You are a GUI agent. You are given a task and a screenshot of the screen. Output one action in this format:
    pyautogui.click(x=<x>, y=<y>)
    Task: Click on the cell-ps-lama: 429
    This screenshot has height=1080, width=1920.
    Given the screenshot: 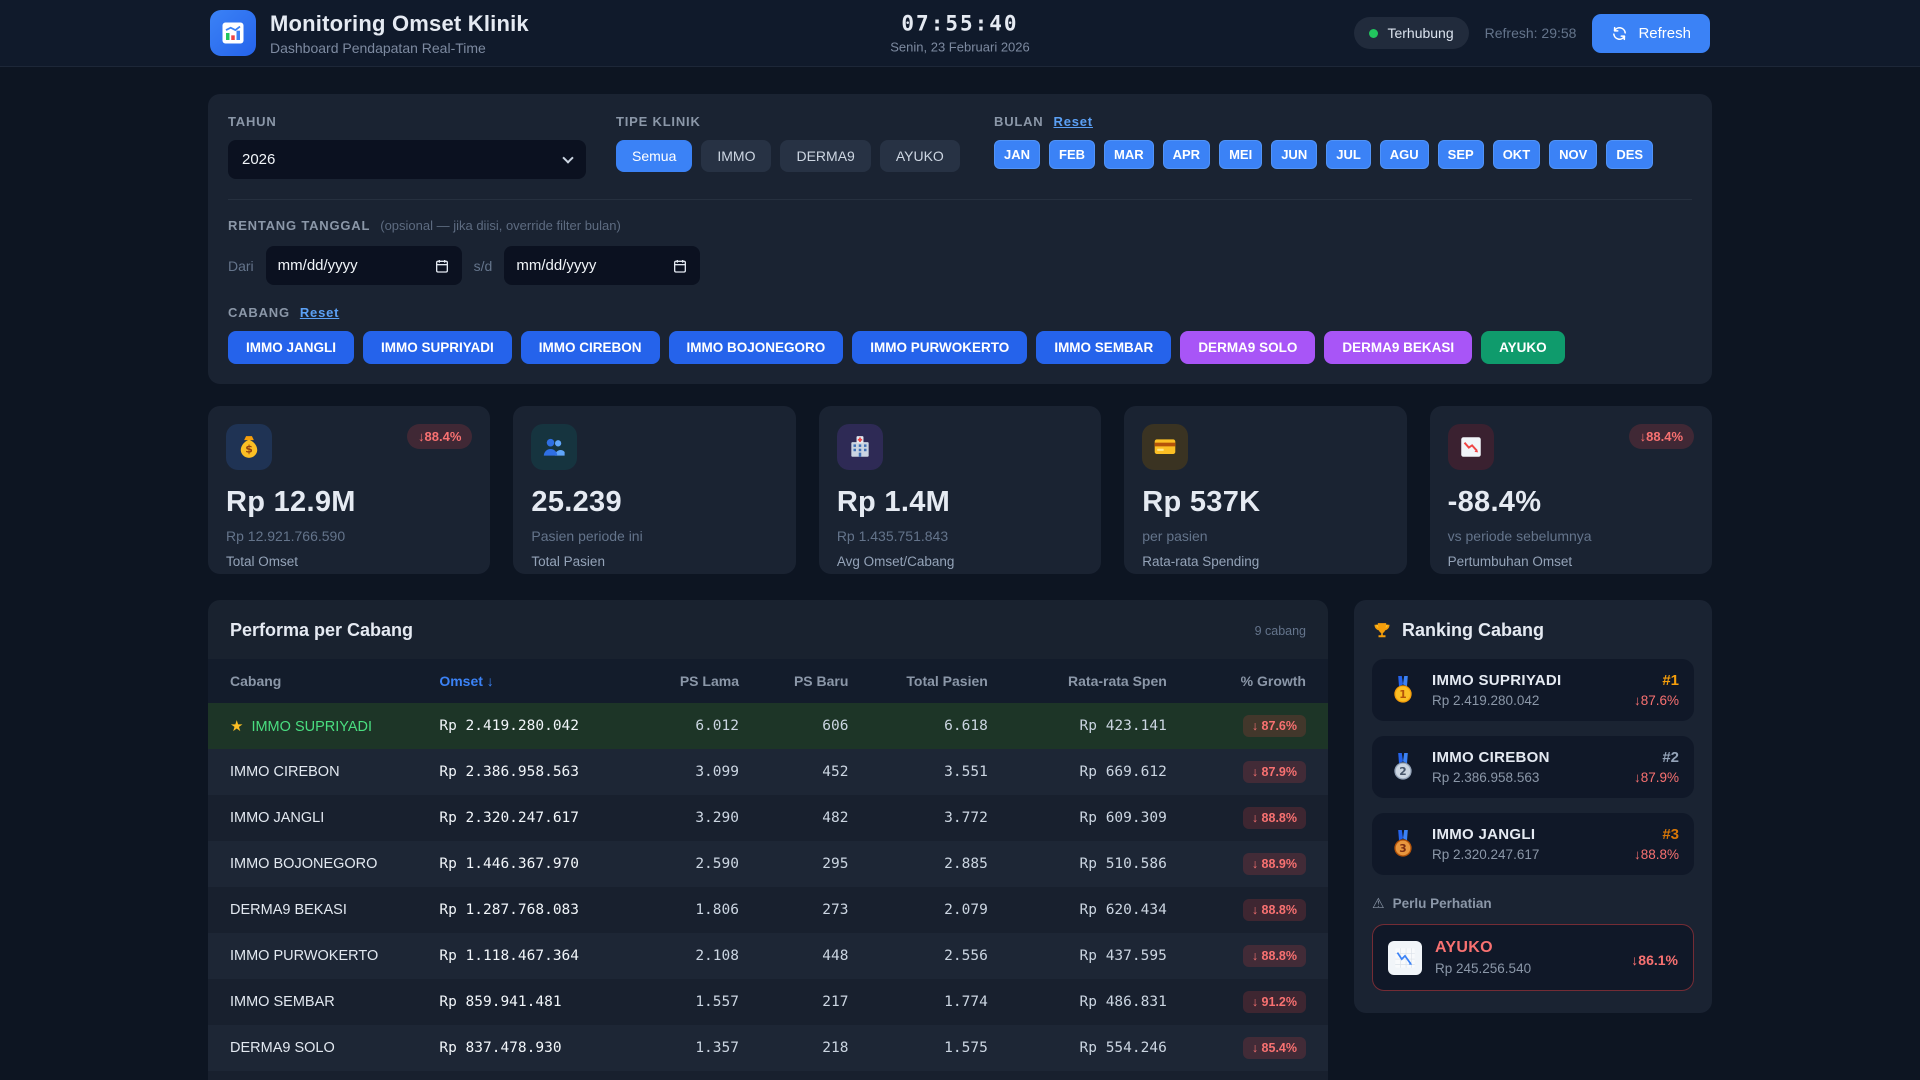 What is the action you would take?
    pyautogui.click(x=696, y=1075)
    